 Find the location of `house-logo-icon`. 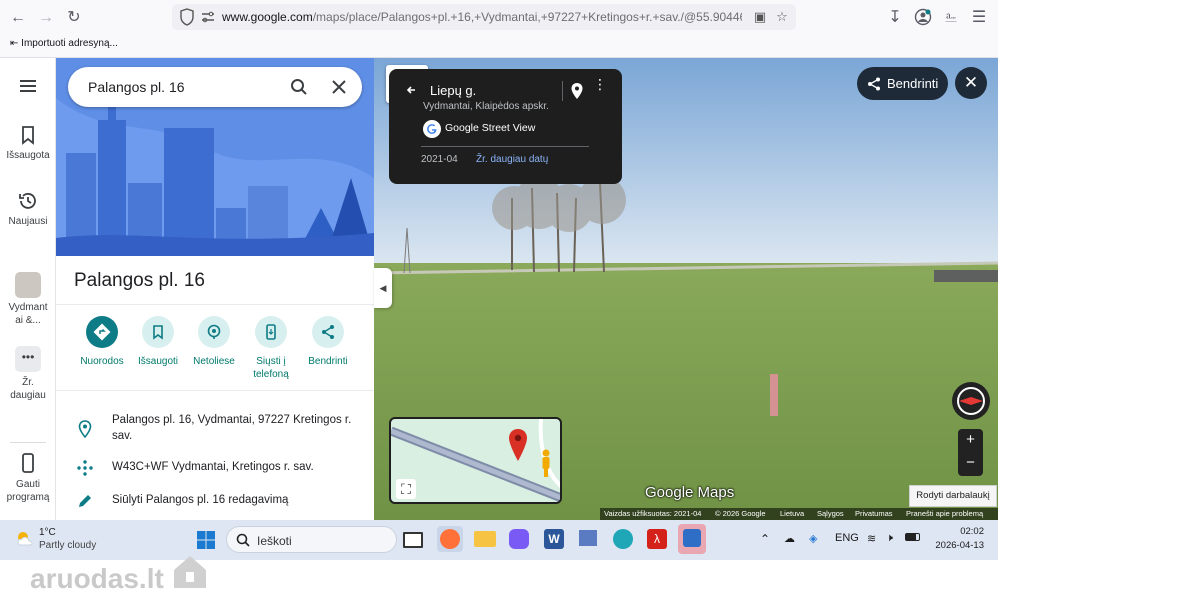

house-logo-icon is located at coordinates (190, 572).